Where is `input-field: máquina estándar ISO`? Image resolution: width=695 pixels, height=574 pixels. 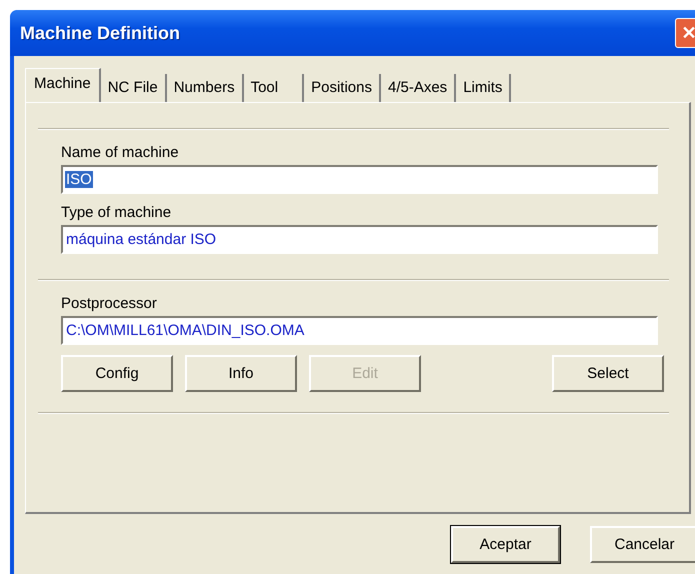
input-field: máquina estándar ISO is located at coordinates (359, 239).